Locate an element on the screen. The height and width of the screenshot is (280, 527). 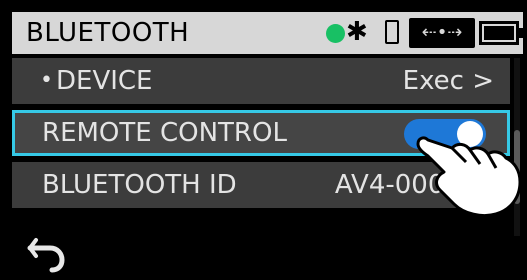
menu-row-label: DEVICE is located at coordinates (104, 81).